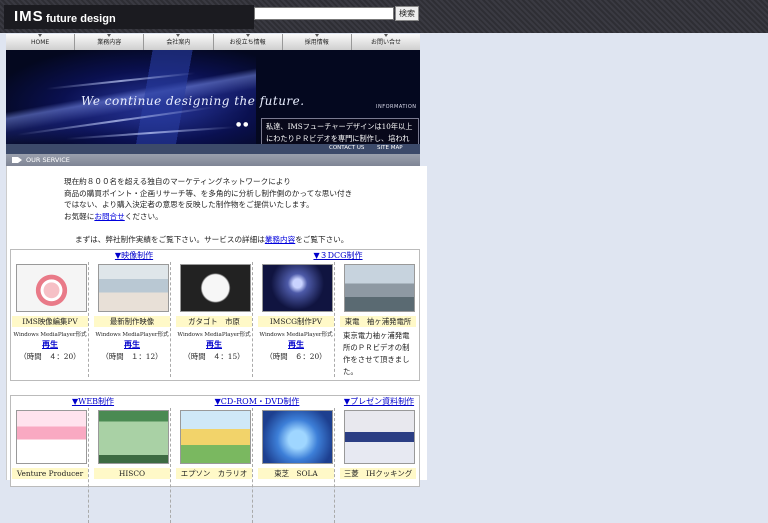 The width and height of the screenshot is (768, 523). What do you see at coordinates (338, 255) in the screenshot?
I see `section-head-3dcg: ▼３DCG制作` at bounding box center [338, 255].